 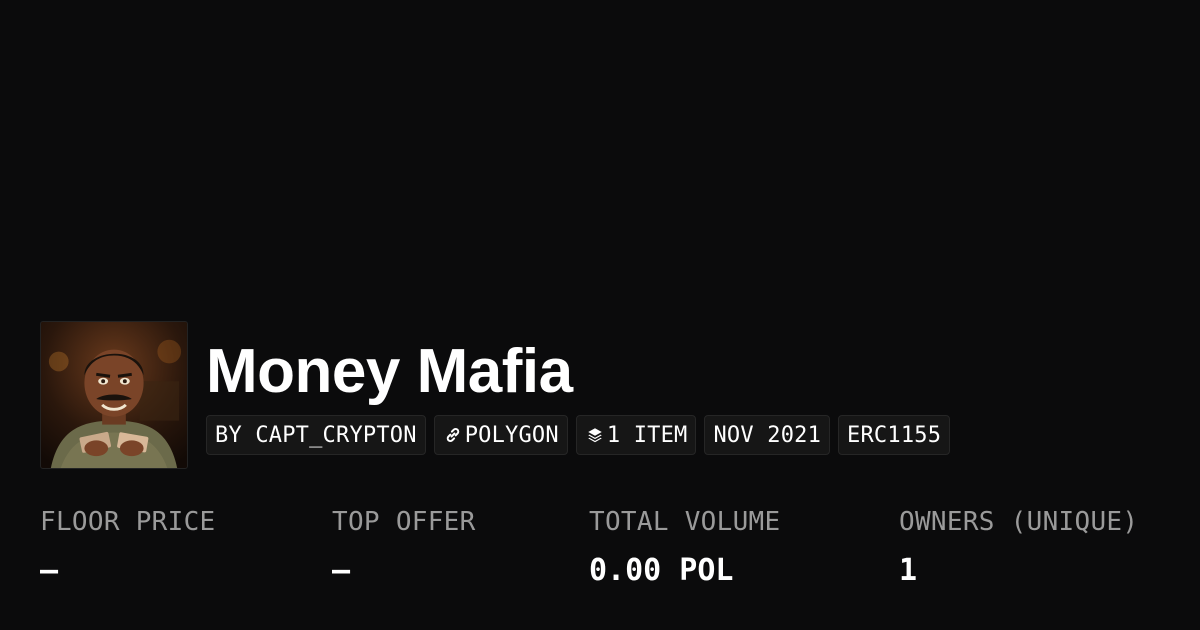 I want to click on chain-tag: POLYGON, so click(x=500, y=435).